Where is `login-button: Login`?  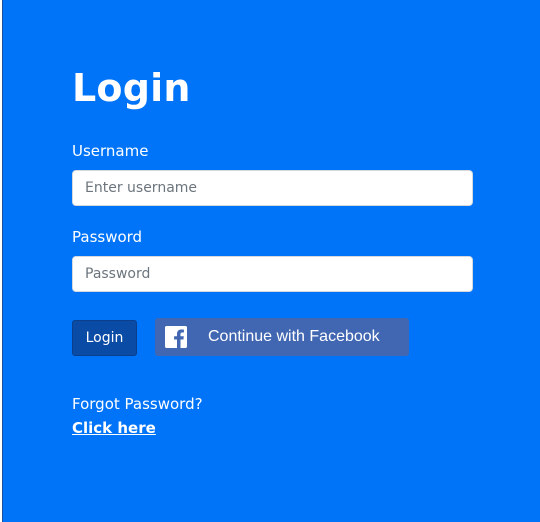
login-button: Login is located at coordinates (104, 338).